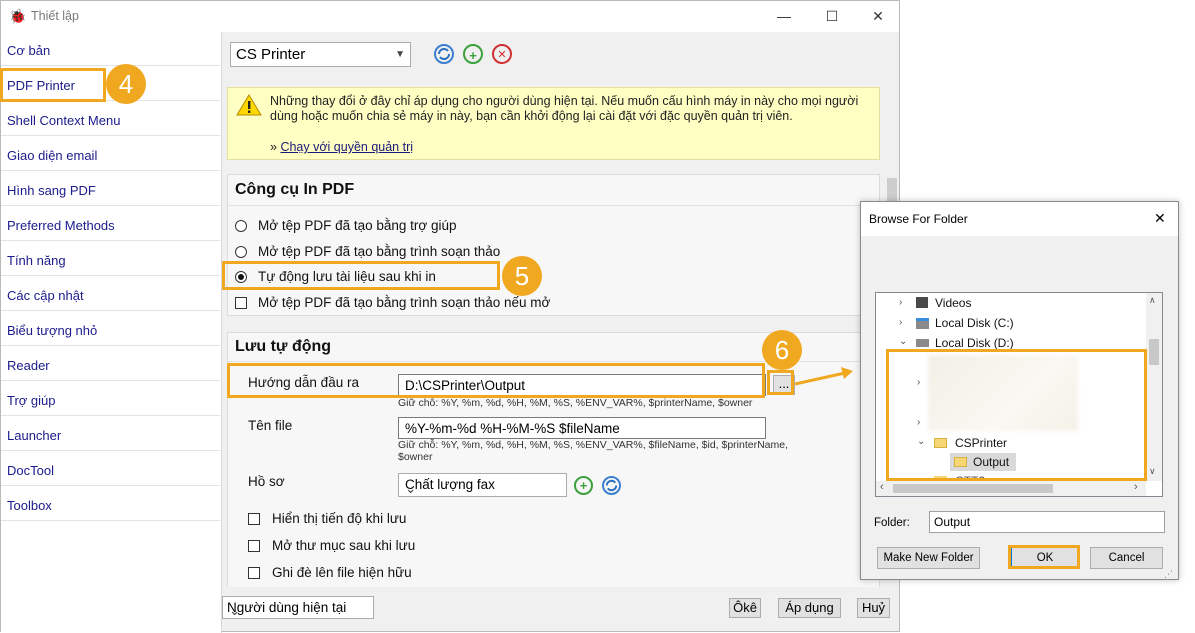 Image resolution: width=1195 pixels, height=633 pixels. I want to click on sidebar-item-label: Shell Context Menu, so click(64, 120).